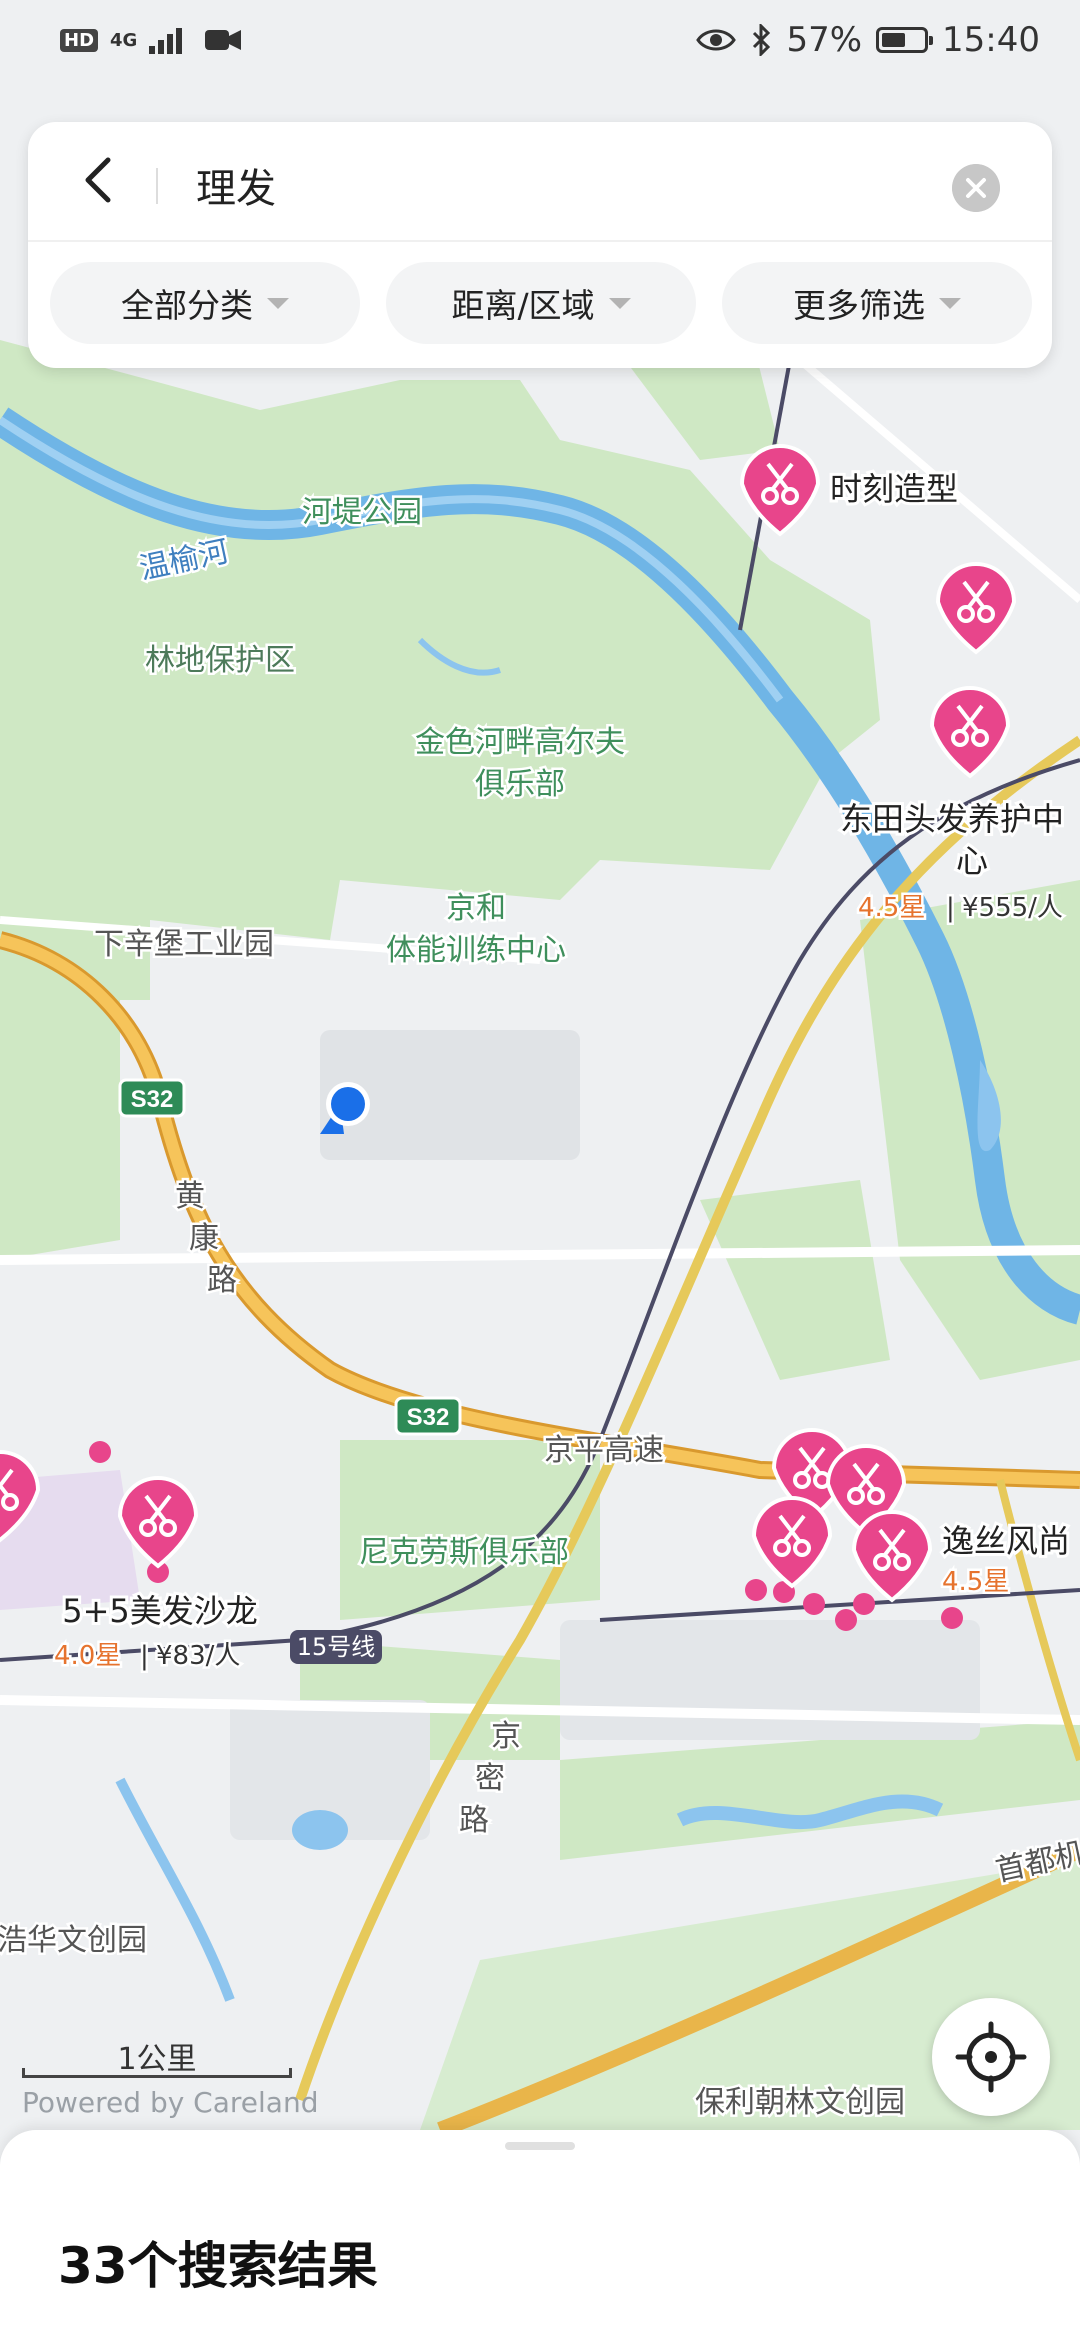 Image resolution: width=1080 pixels, height=2340 pixels. What do you see at coordinates (79, 40) in the screenshot?
I see `hd-indicator: HD` at bounding box center [79, 40].